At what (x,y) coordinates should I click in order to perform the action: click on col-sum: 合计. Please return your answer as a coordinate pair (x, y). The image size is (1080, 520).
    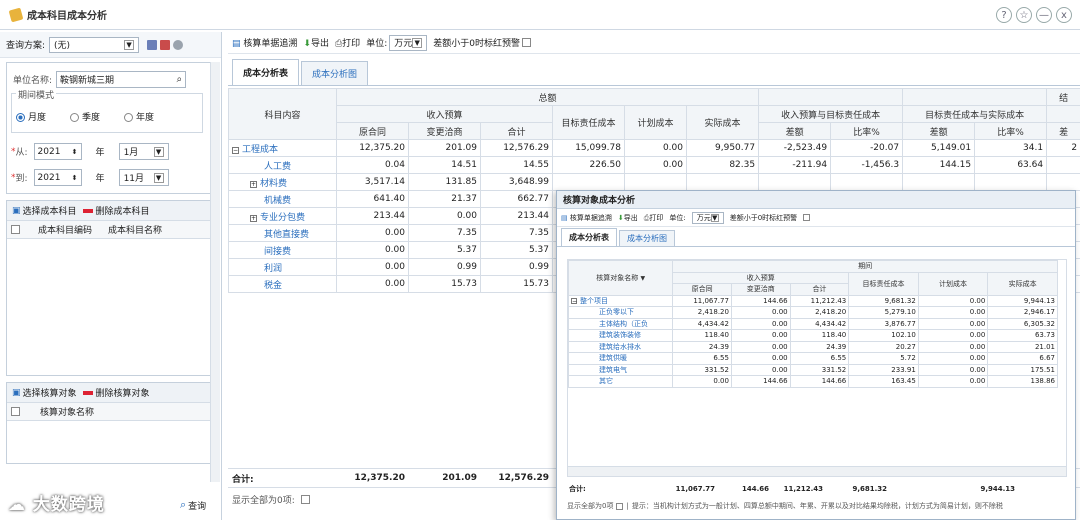
    Looking at the image, I should click on (516, 131).